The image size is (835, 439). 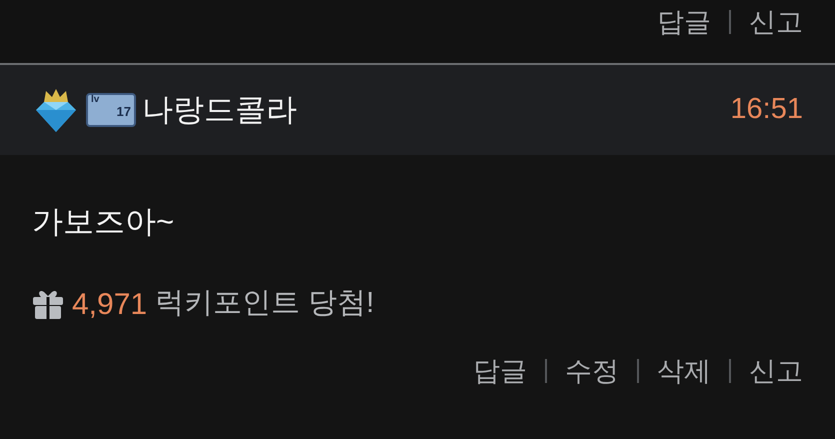 I want to click on reward-label: 럭키포인트 당첨!, so click(x=264, y=304).